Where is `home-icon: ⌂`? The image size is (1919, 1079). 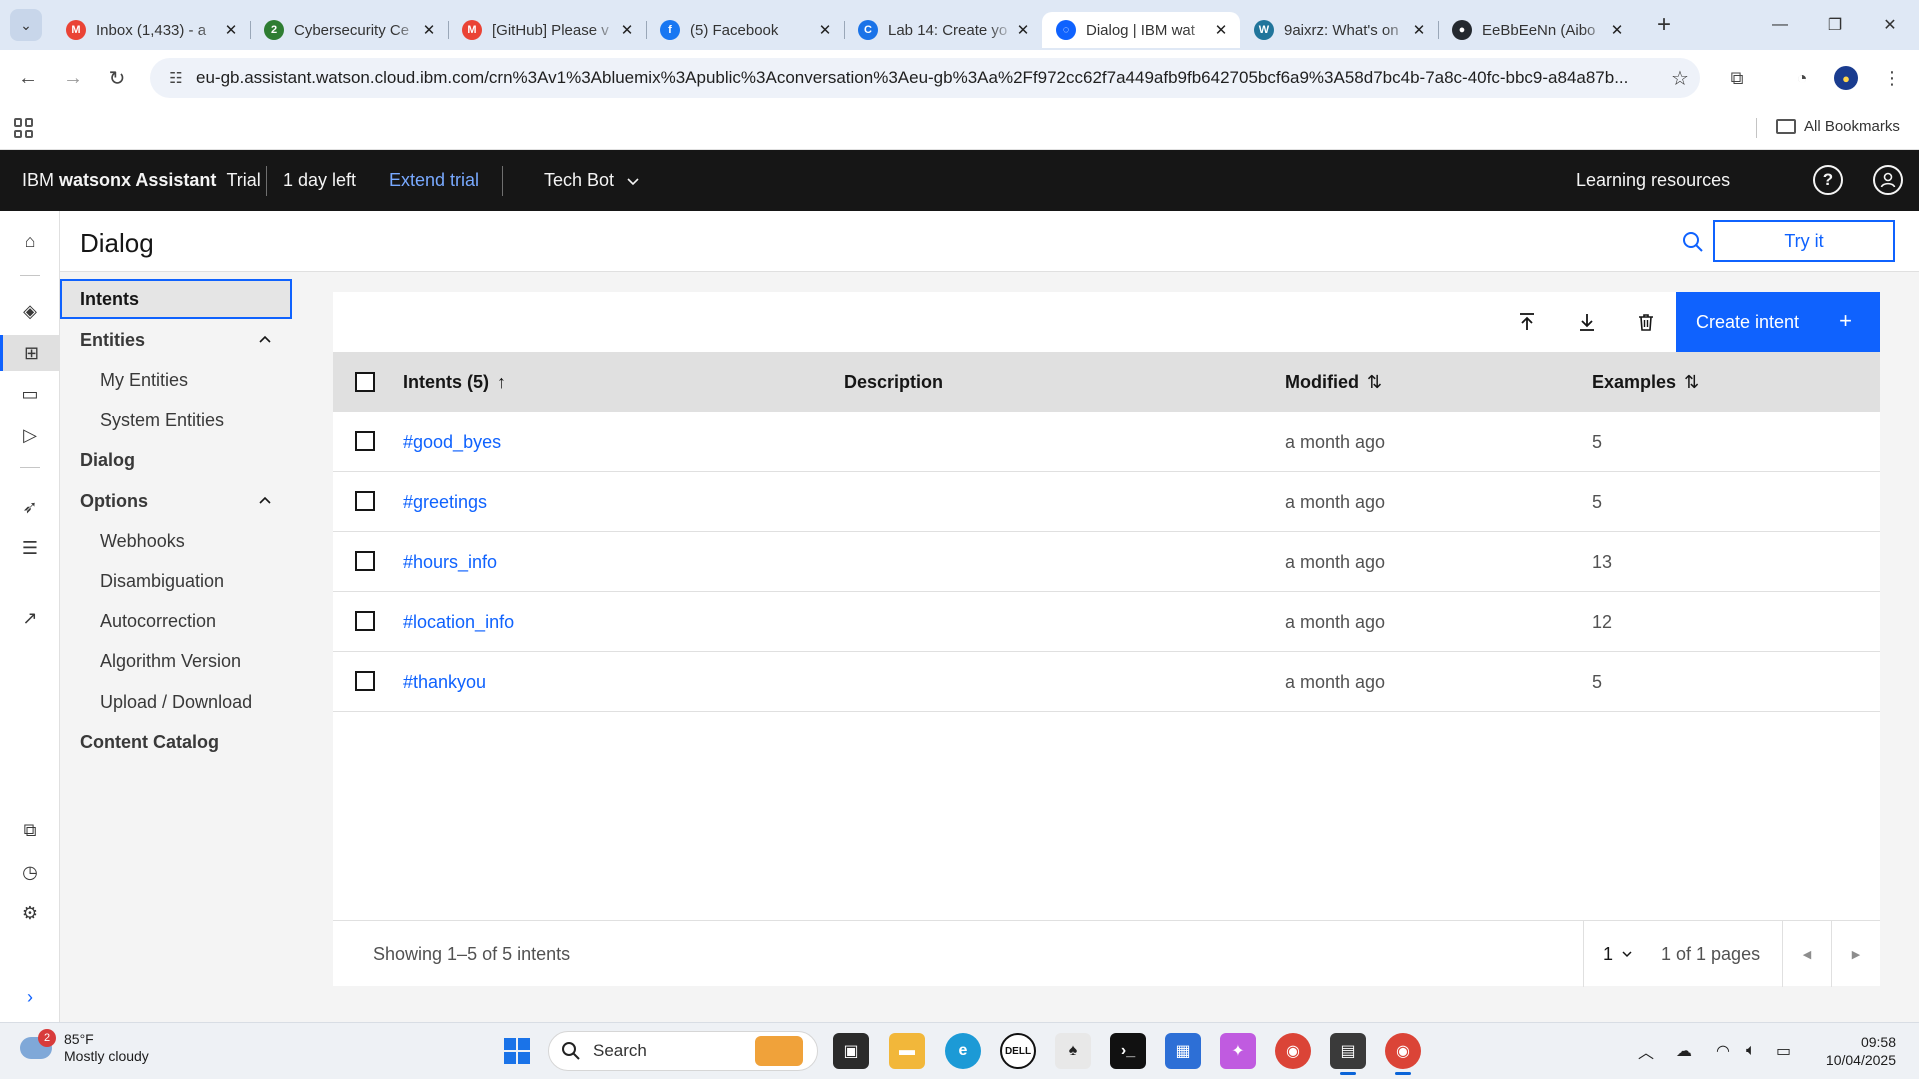
home-icon: ⌂ is located at coordinates (30, 241).